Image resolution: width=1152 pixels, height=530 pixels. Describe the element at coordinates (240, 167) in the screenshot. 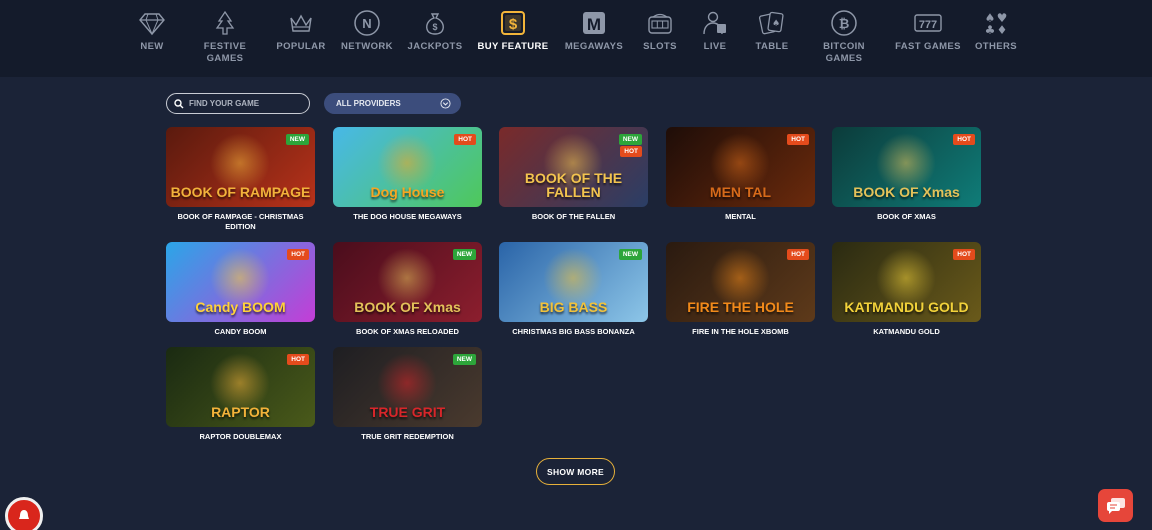

I see `game-thumbnail: BOOK OF RAMPAGE NEW` at that location.